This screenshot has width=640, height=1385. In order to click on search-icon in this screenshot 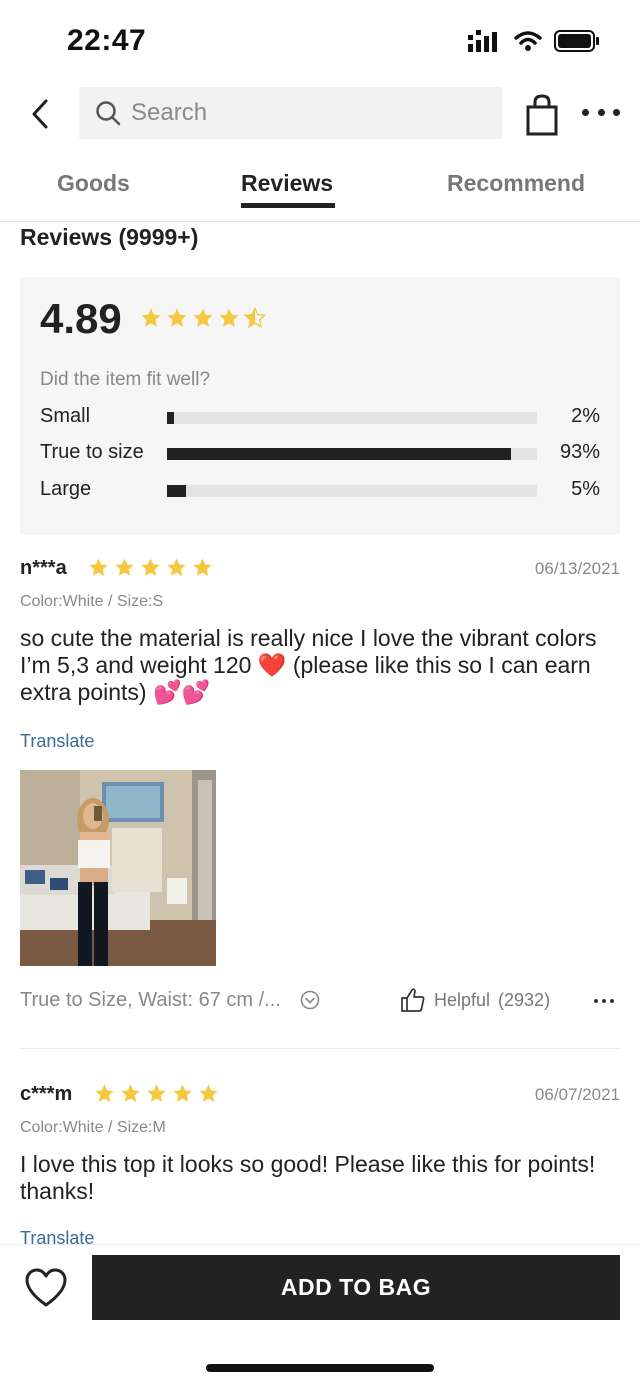, I will do `click(108, 113)`.